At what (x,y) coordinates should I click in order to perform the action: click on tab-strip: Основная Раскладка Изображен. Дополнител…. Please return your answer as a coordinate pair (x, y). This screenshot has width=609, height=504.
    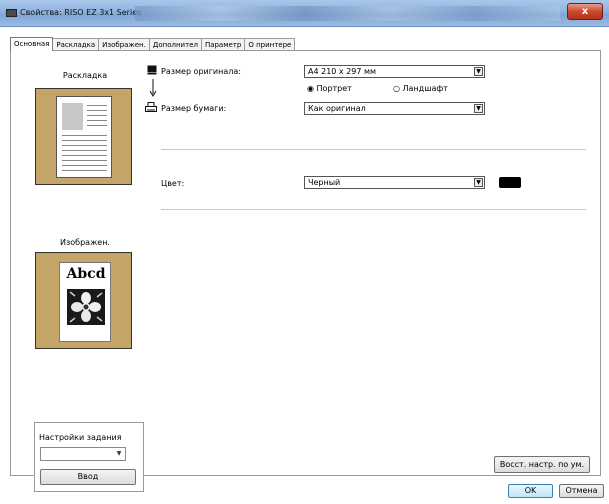
    Looking at the image, I should click on (153, 44).